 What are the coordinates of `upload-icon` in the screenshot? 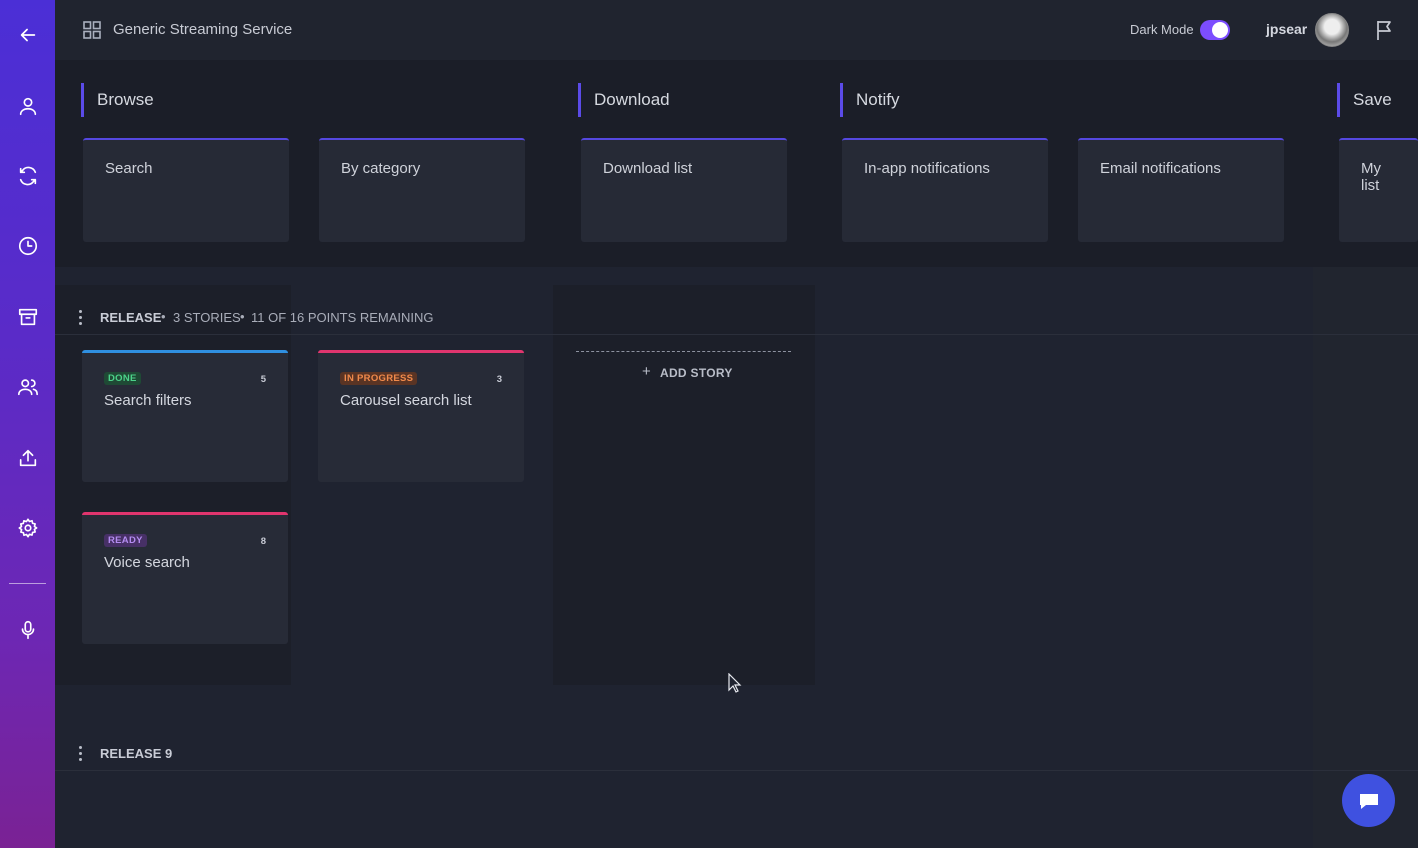 It's located at (27, 458).